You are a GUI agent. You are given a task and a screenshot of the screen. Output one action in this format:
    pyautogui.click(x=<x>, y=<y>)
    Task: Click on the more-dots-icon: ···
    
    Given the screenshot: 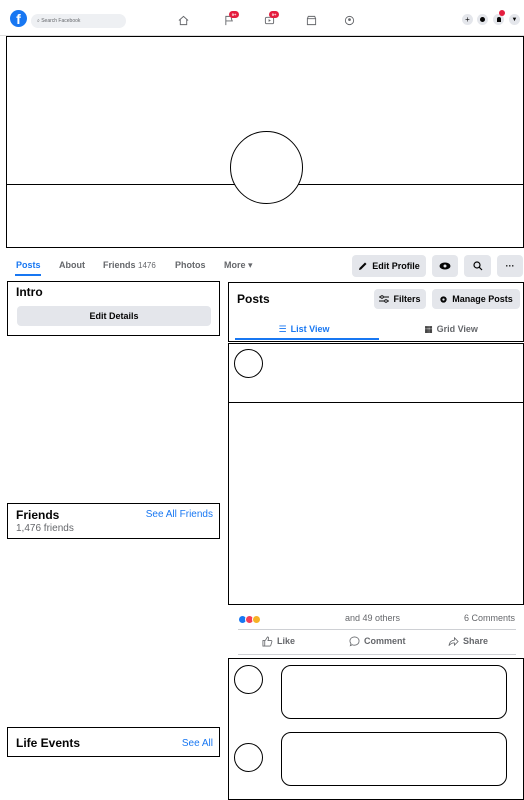 What is the action you would take?
    pyautogui.click(x=510, y=266)
    